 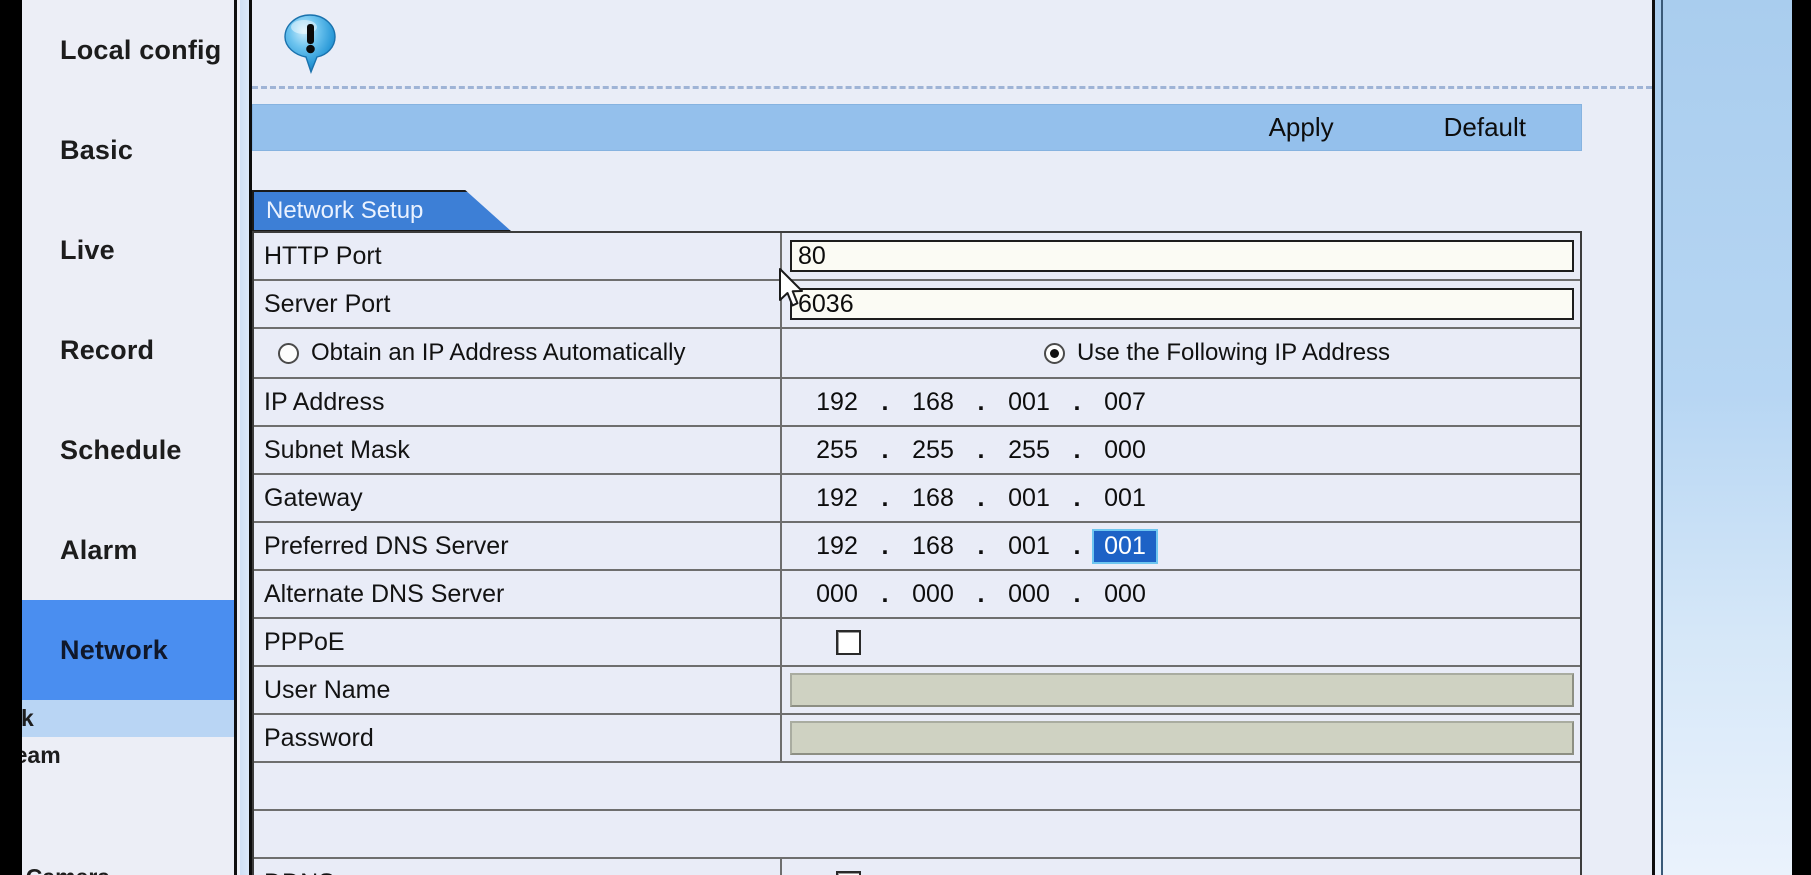 What do you see at coordinates (518, 786) in the screenshot?
I see `row-label-blank` at bounding box center [518, 786].